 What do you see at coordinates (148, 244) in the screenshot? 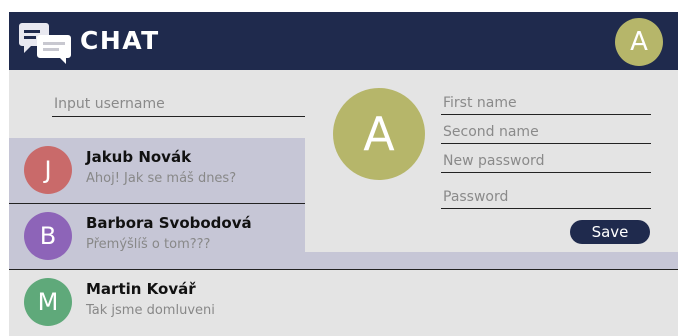
I see `contact-last-message: Přemýšlíš o tom???` at bounding box center [148, 244].